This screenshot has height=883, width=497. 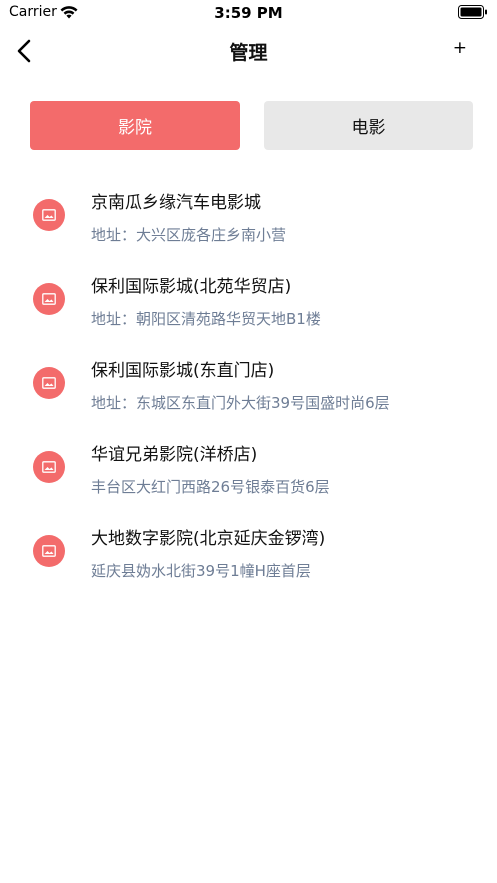 What do you see at coordinates (201, 571) in the screenshot?
I see `theater-address: 延庆县妫水北街39号1幢H座首层` at bounding box center [201, 571].